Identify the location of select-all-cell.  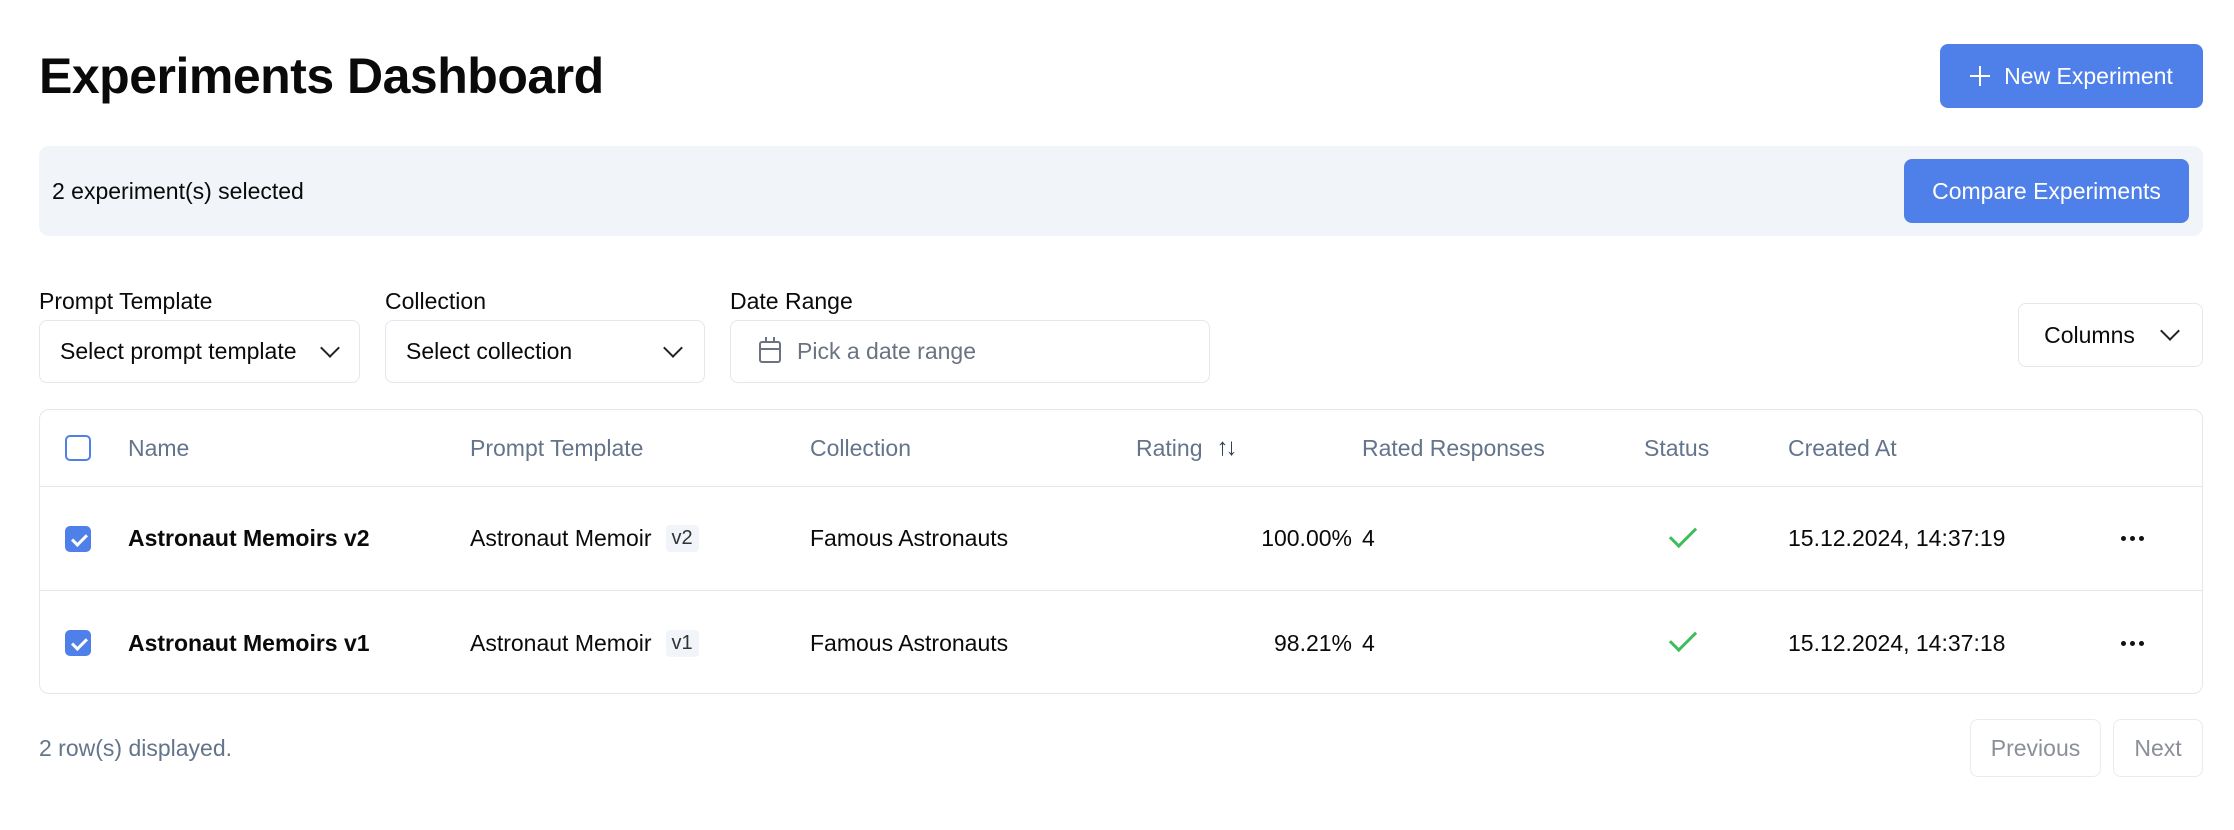
(78, 448).